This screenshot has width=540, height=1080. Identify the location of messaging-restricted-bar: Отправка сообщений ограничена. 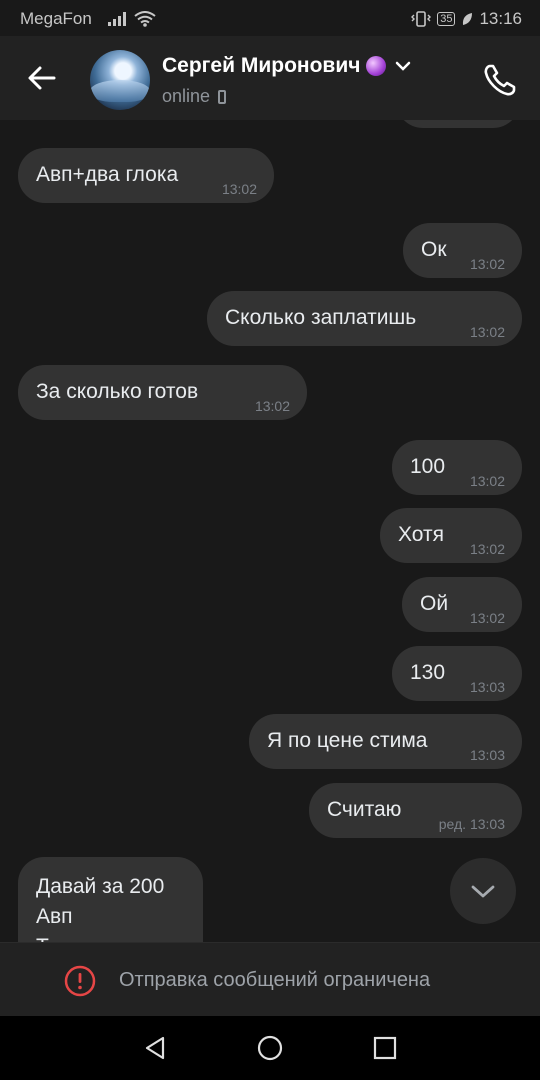
(270, 979).